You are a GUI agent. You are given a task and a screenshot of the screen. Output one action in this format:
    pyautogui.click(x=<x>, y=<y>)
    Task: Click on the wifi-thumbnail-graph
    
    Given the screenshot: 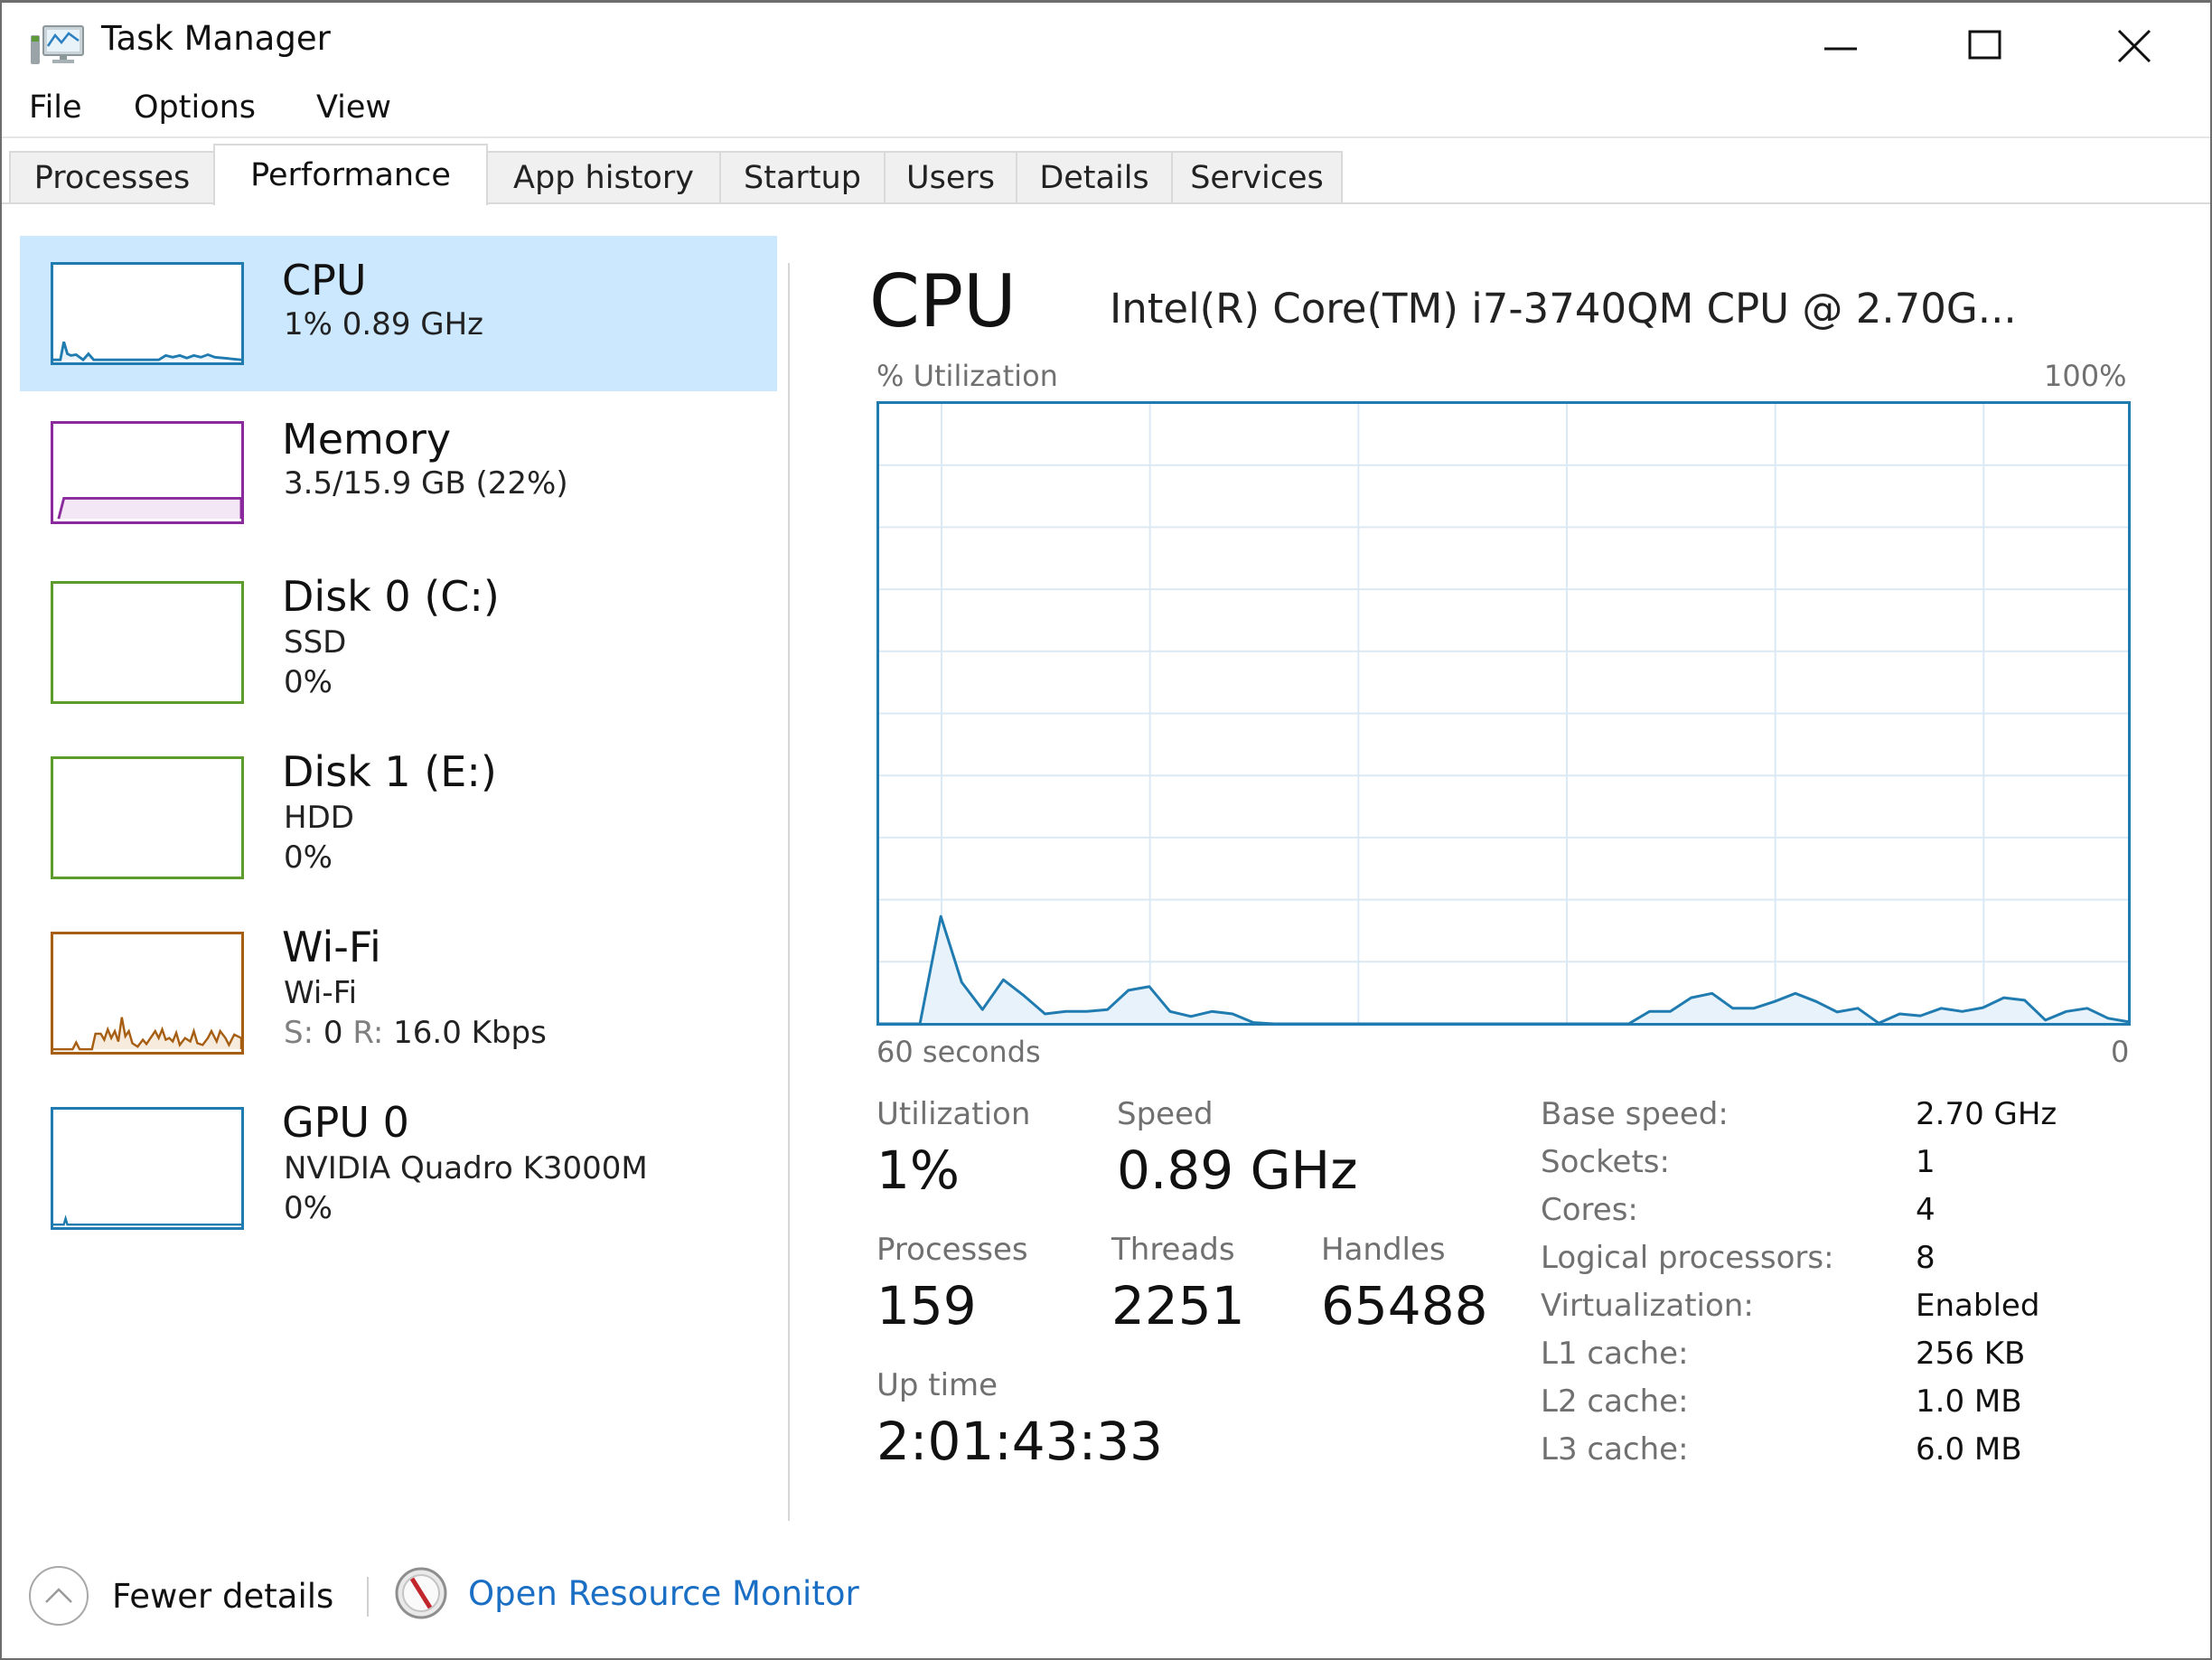 What is the action you would take?
    pyautogui.click(x=147, y=993)
    